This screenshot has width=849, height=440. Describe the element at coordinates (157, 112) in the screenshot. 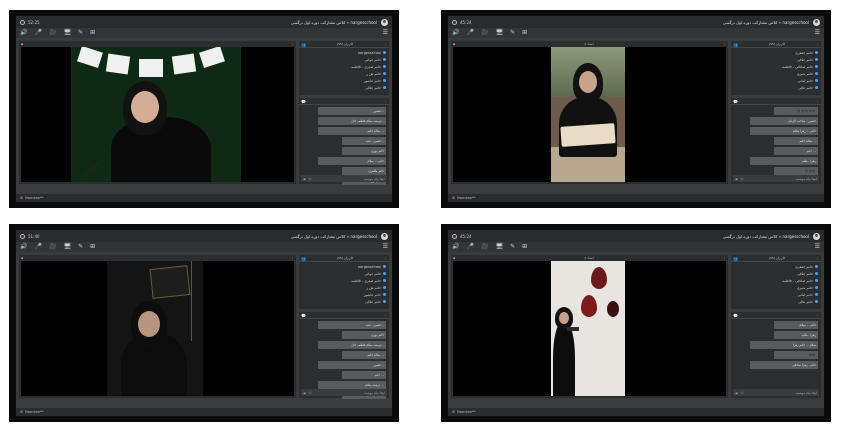

I see `video-panel: ▪ ⋮` at that location.